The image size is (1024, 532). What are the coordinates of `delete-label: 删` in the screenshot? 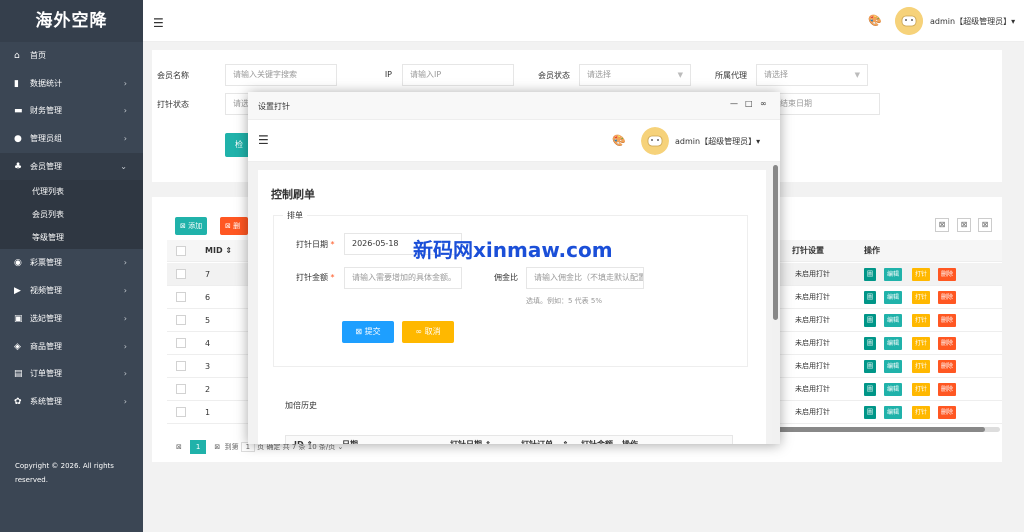 It's located at (237, 226).